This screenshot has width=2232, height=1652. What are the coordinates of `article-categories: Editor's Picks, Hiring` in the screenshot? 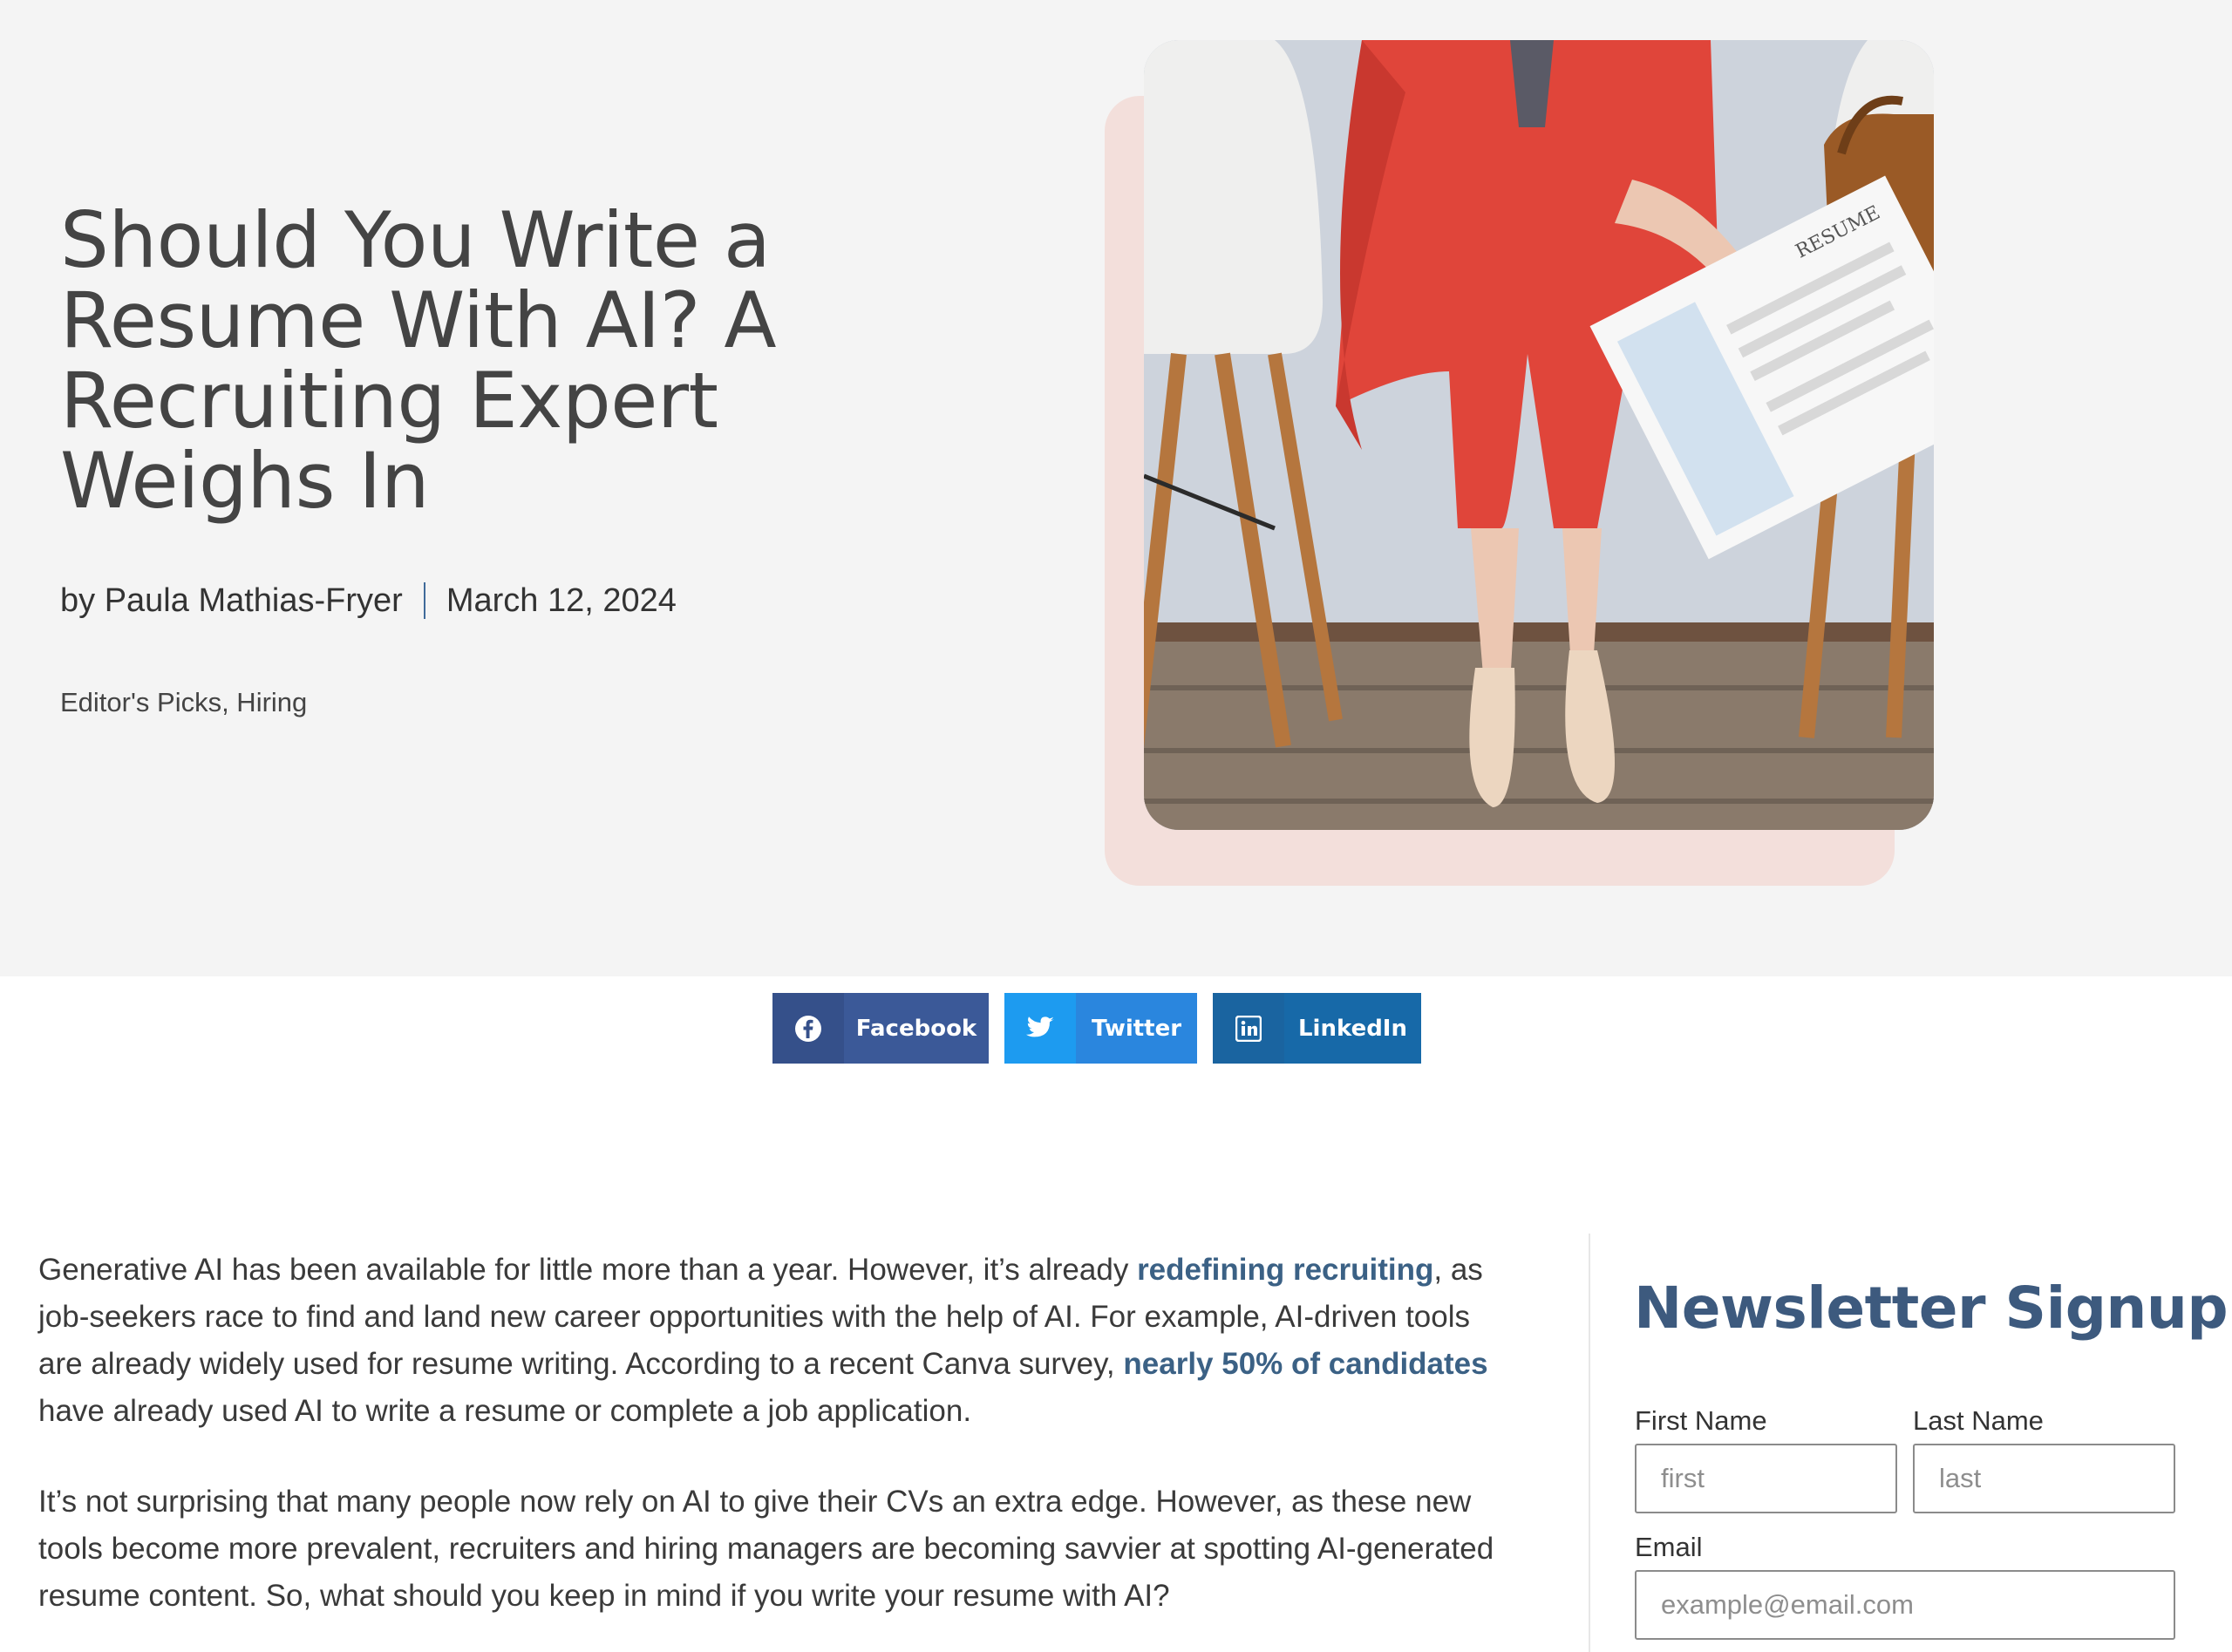 It's located at (183, 702).